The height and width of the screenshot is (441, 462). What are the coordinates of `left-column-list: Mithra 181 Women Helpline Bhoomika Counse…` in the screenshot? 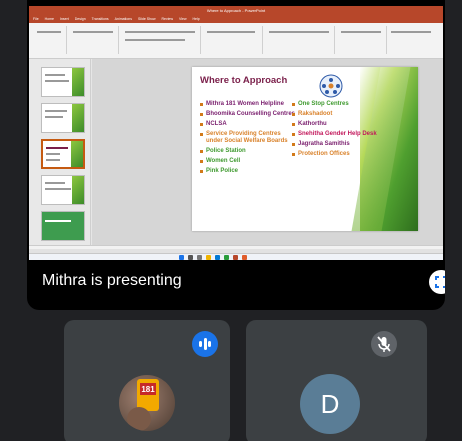 It's located at (247, 139).